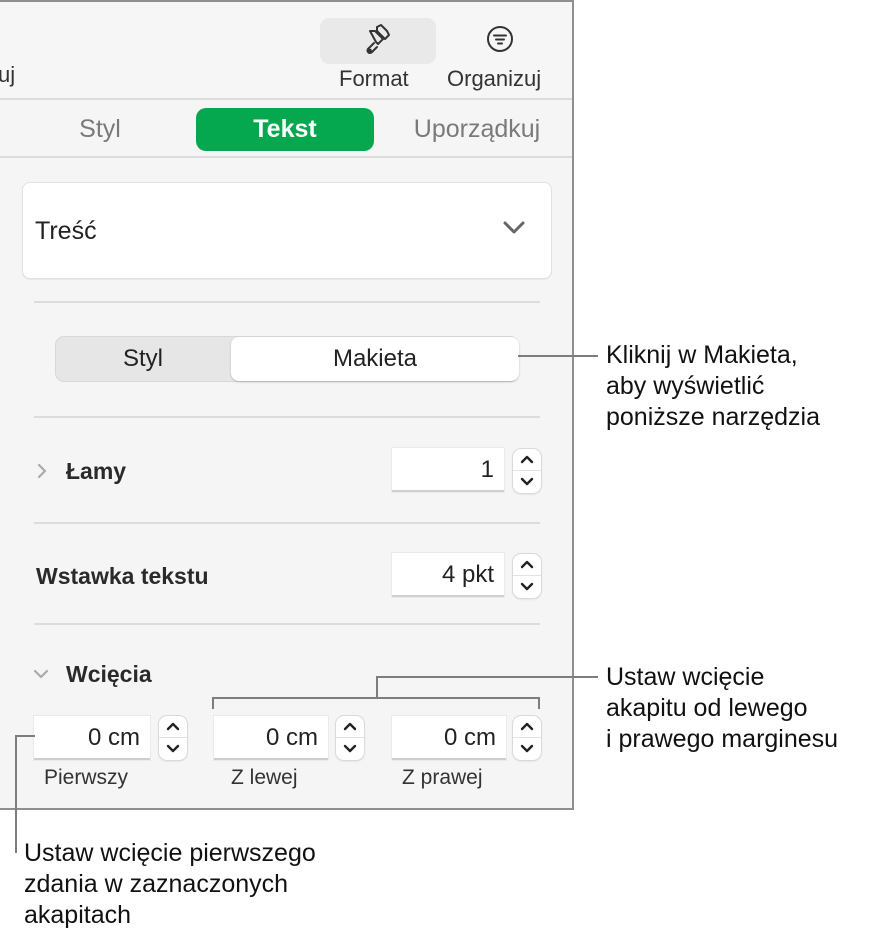 The height and width of the screenshot is (944, 886). What do you see at coordinates (122, 576) in the screenshot?
I see `text-inset-label: Wstawka tekstu` at bounding box center [122, 576].